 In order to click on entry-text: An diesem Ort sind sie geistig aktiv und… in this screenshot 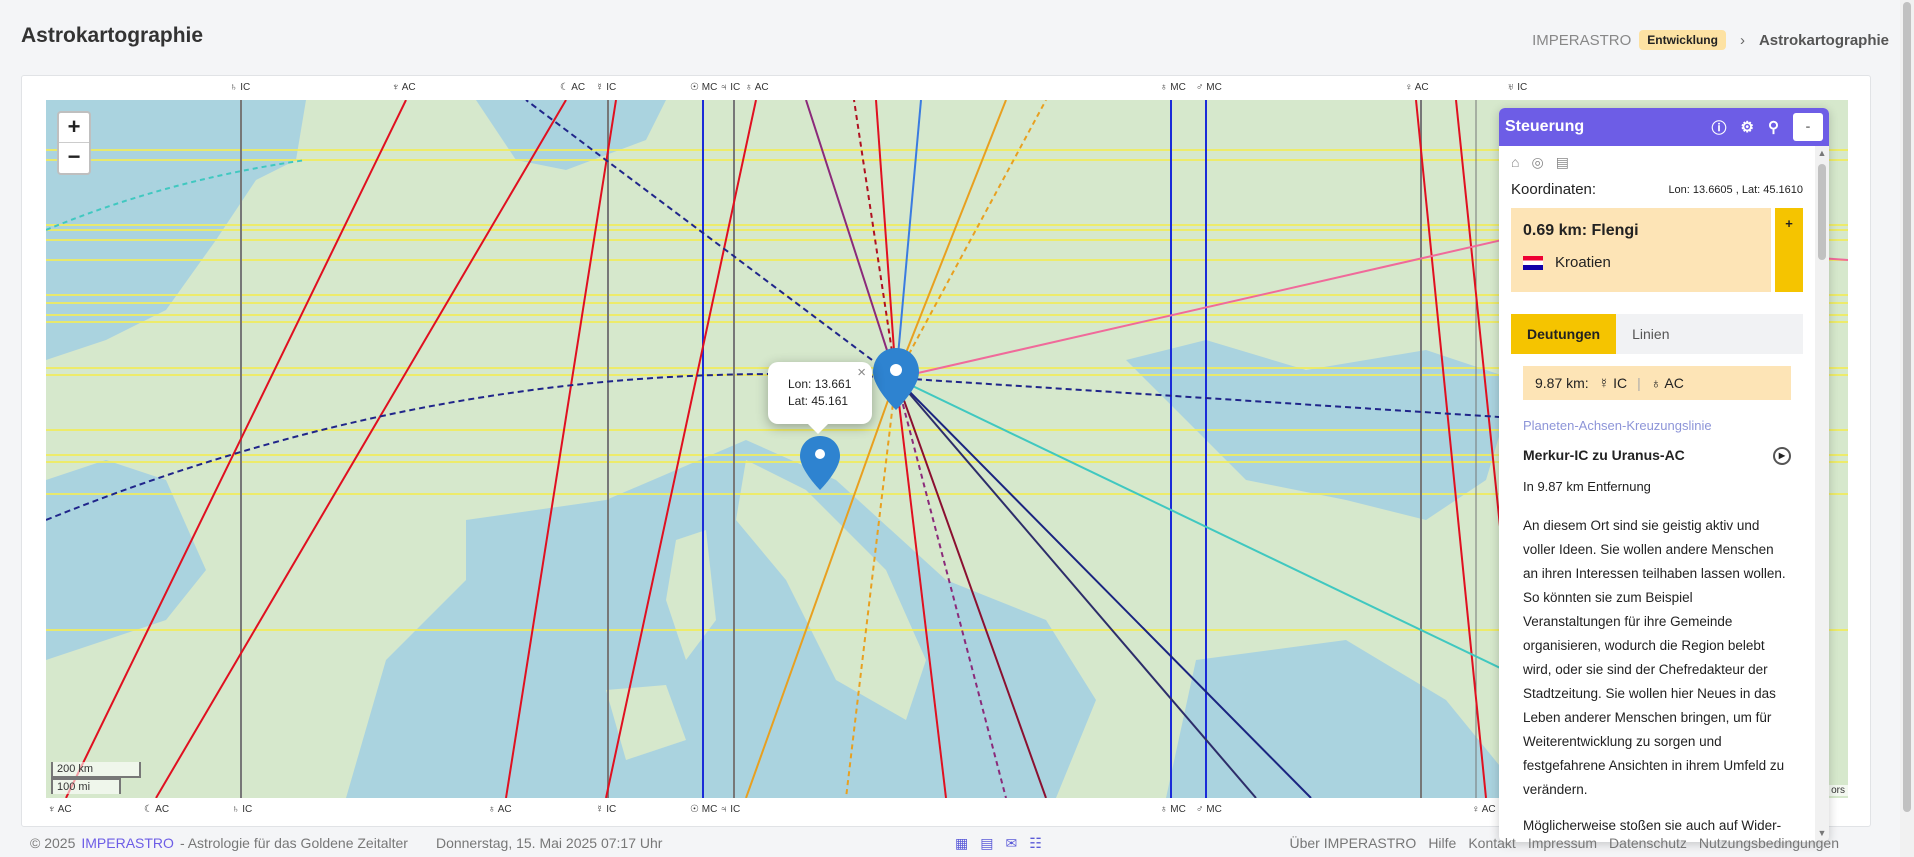, I will do `click(1654, 657)`.